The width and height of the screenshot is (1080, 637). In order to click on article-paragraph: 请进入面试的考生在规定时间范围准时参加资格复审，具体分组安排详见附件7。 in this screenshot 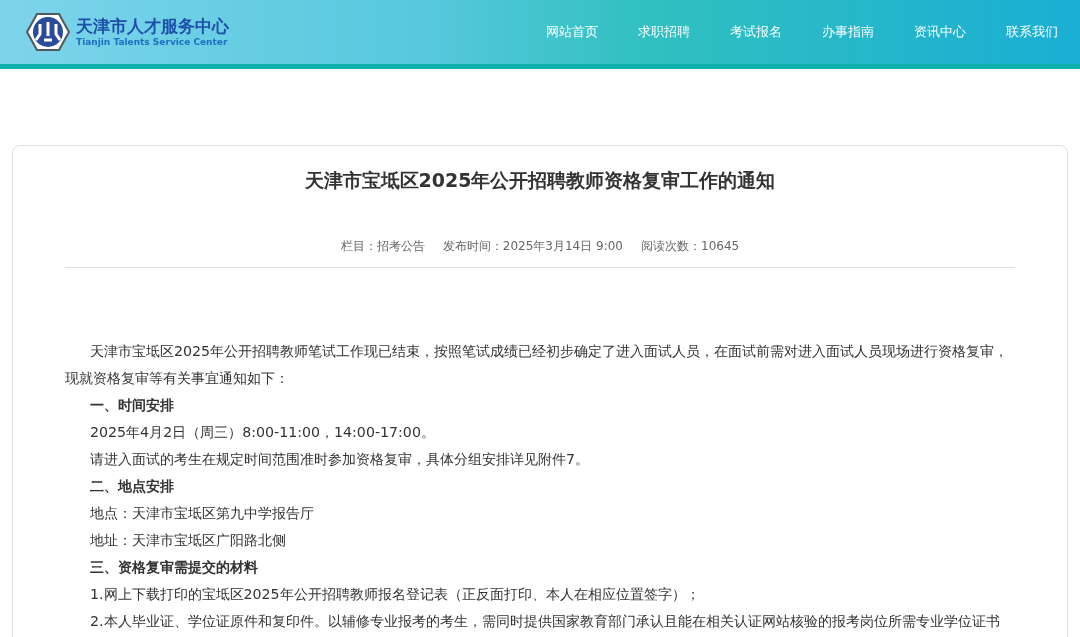, I will do `click(340, 459)`.